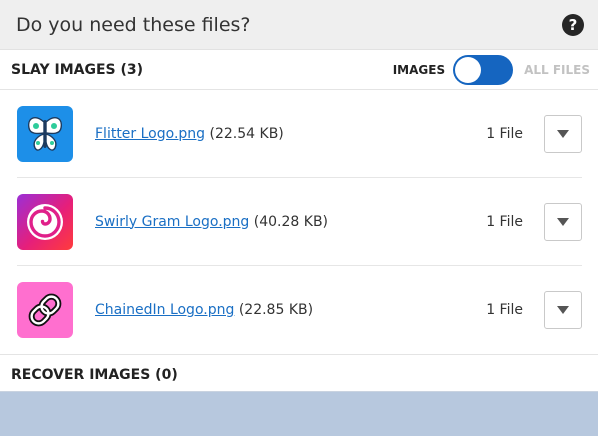 The height and width of the screenshot is (436, 598). Describe the element at coordinates (468, 69) in the screenshot. I see `toggle-knob` at that location.